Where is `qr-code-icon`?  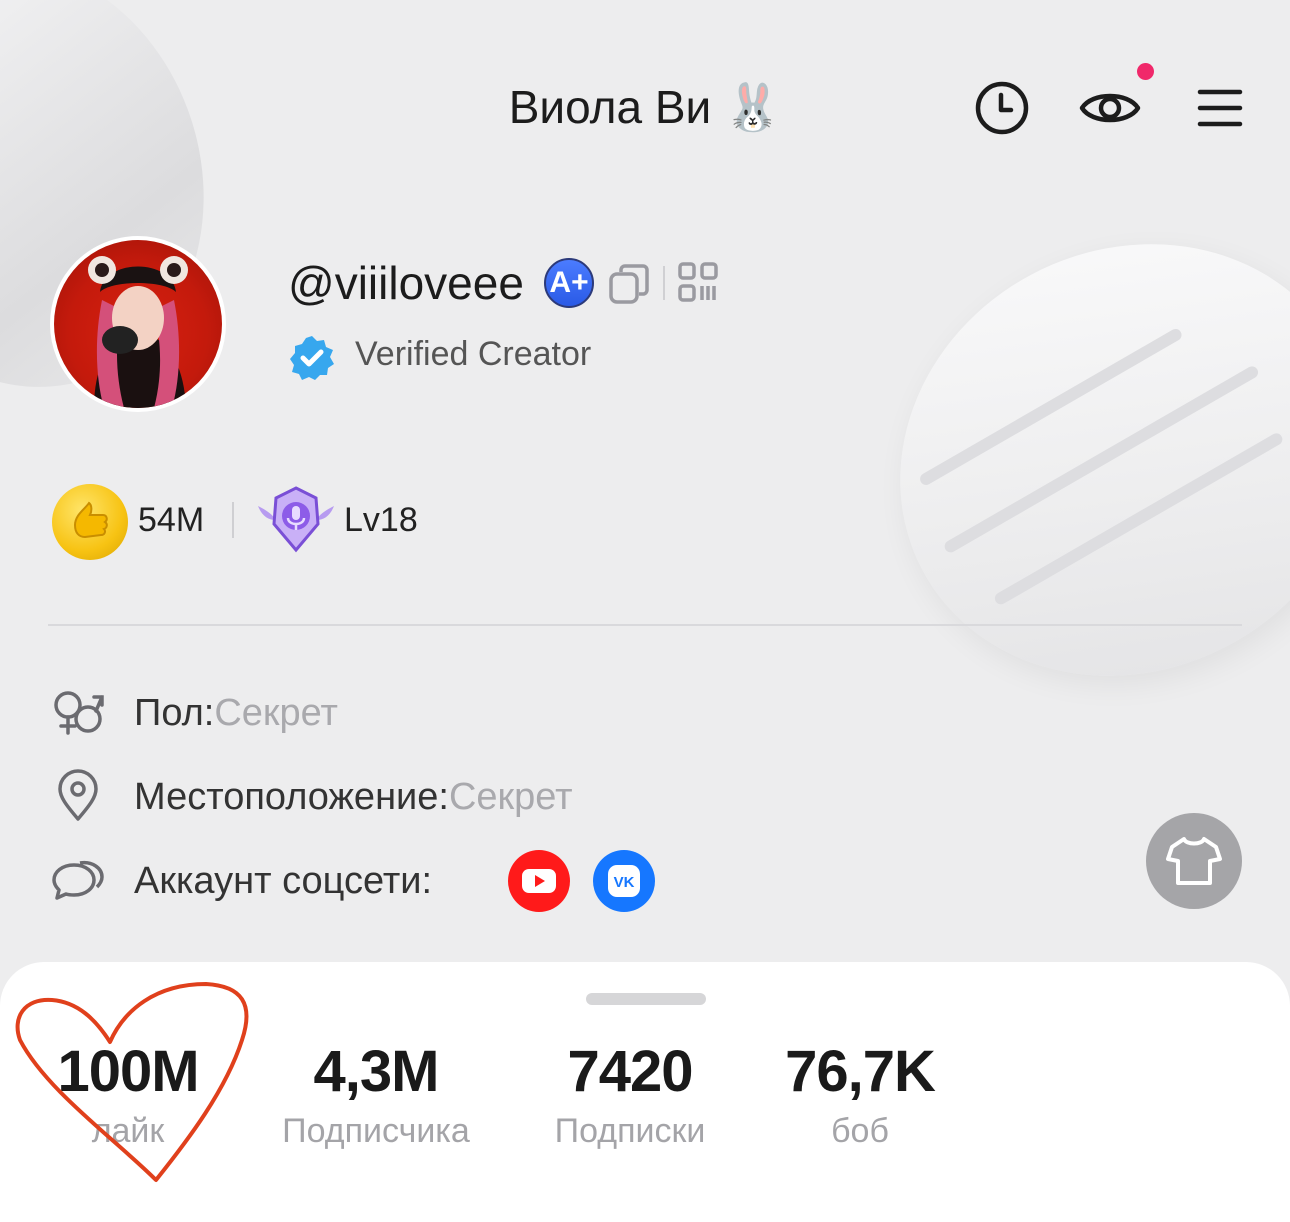
qr-code-icon is located at coordinates (698, 284).